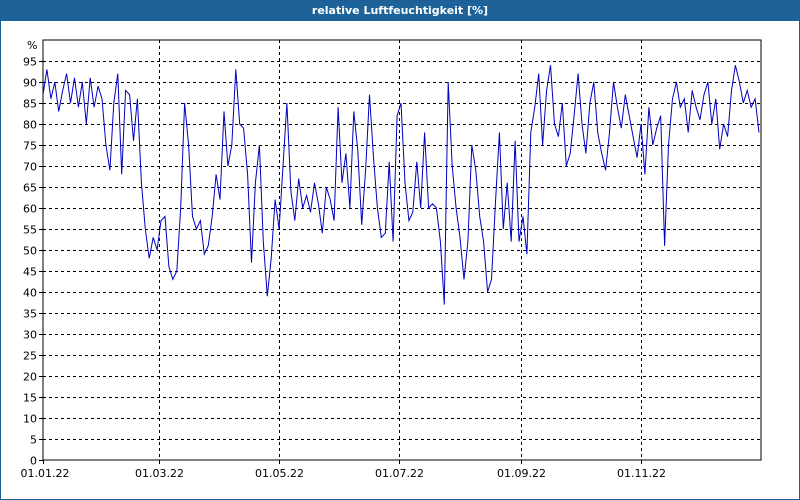 This screenshot has width=800, height=500. Describe the element at coordinates (30, 167) in the screenshot. I see `y-tick-label: 70` at that location.